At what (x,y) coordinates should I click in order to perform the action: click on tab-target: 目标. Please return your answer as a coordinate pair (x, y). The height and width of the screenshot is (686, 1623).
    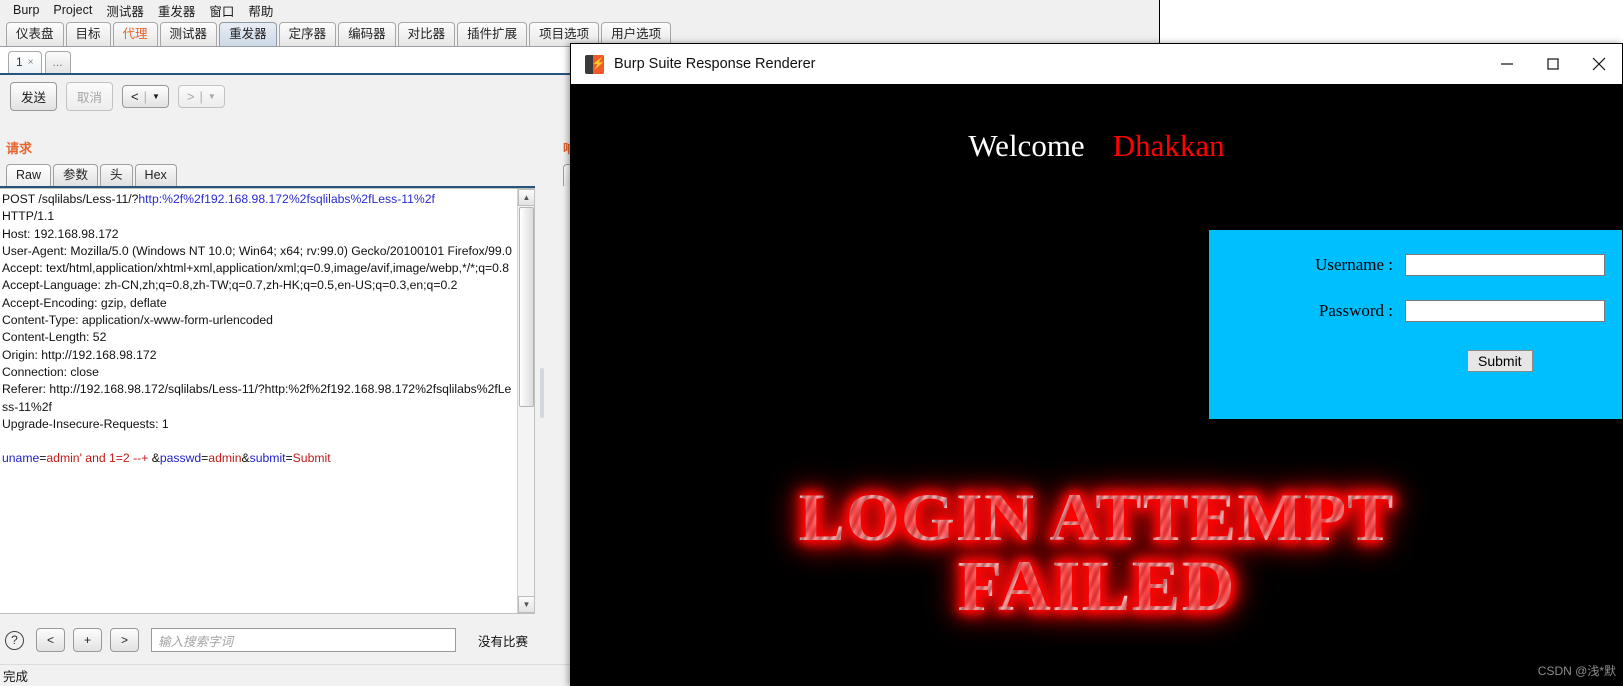
    Looking at the image, I should click on (88, 34).